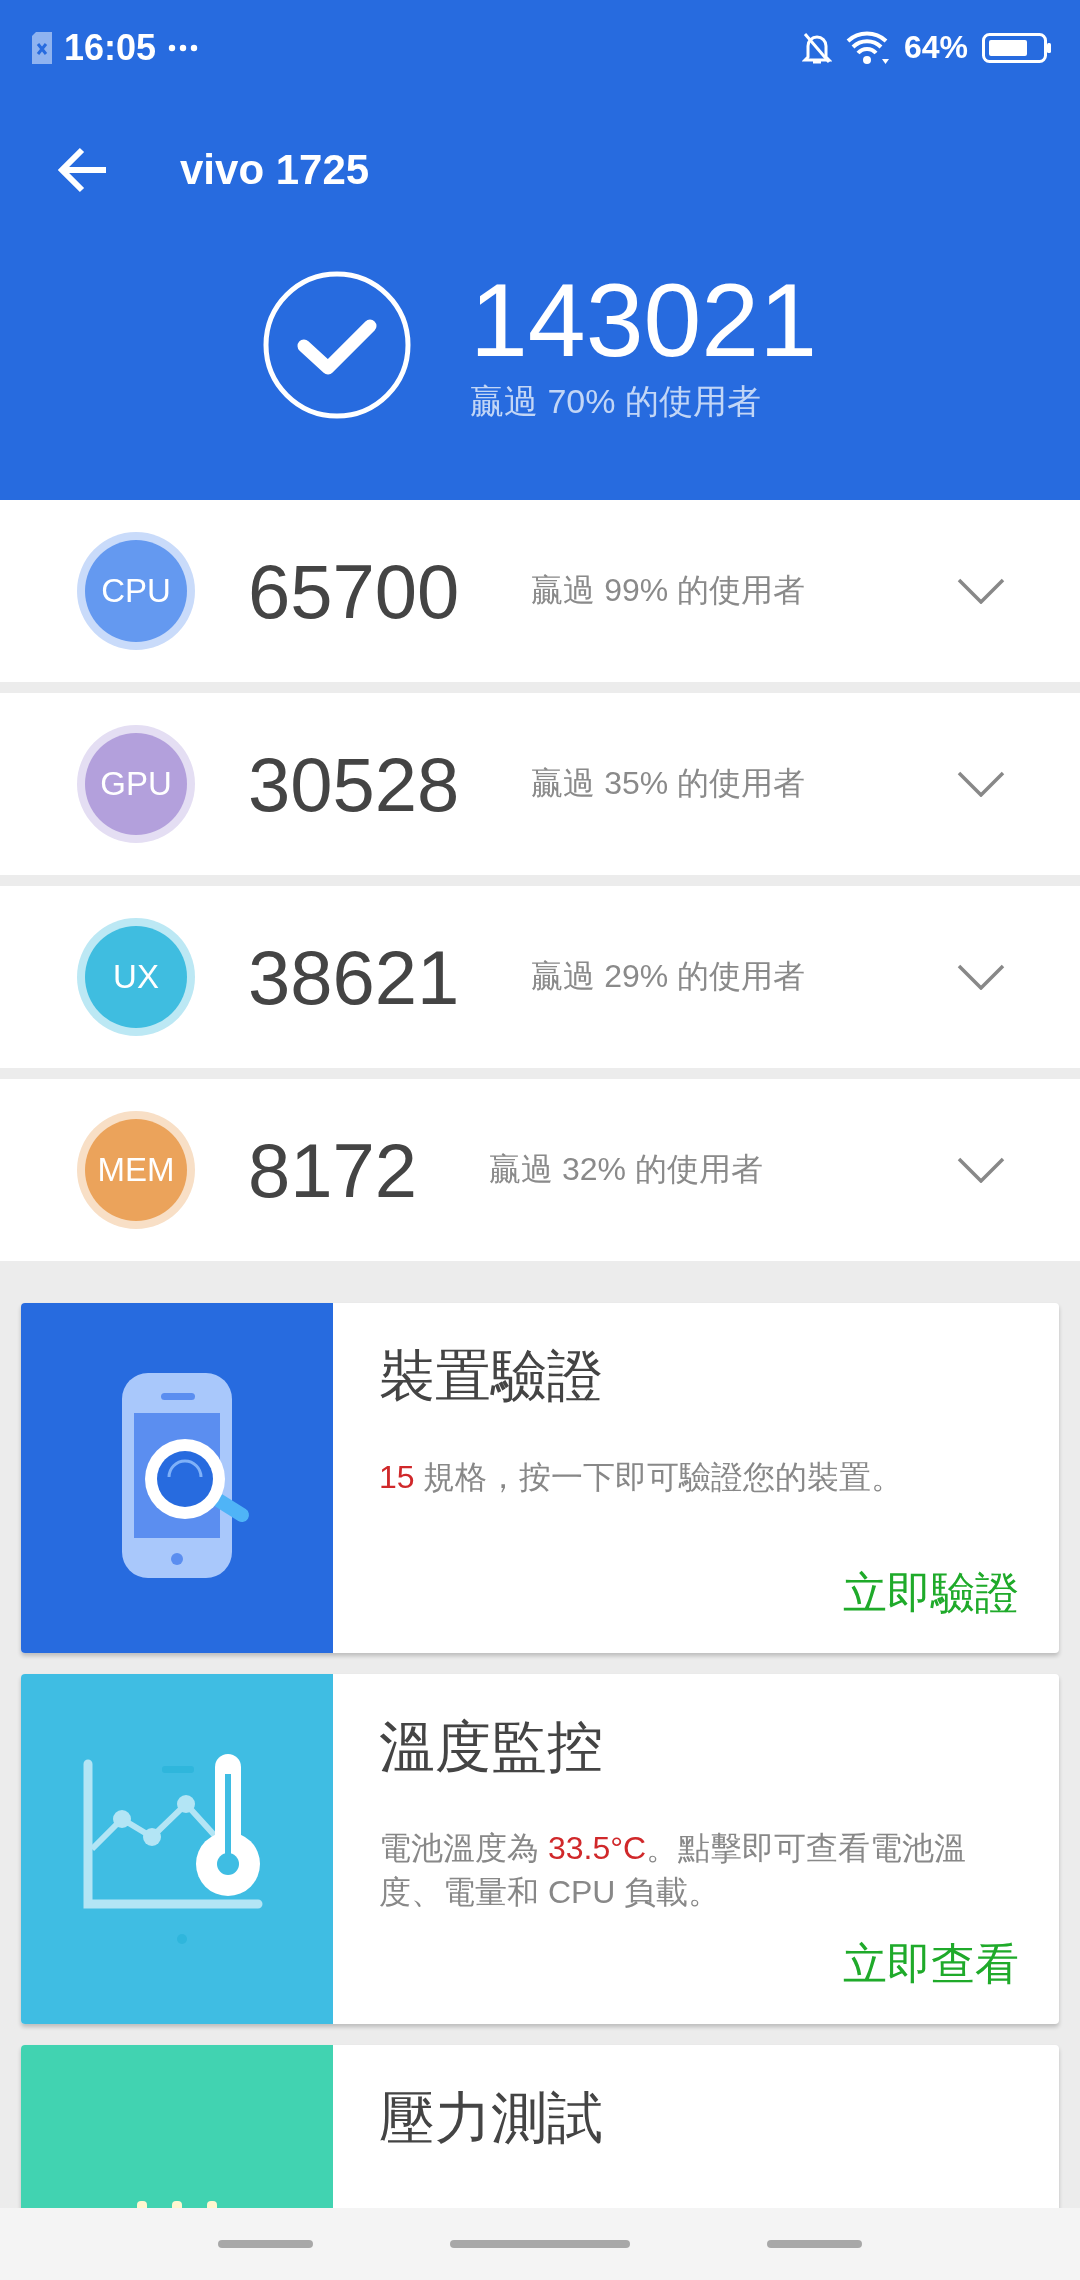 The width and height of the screenshot is (1080, 2280). Describe the element at coordinates (935, 47) in the screenshot. I see `battery-percentage: 64%` at that location.